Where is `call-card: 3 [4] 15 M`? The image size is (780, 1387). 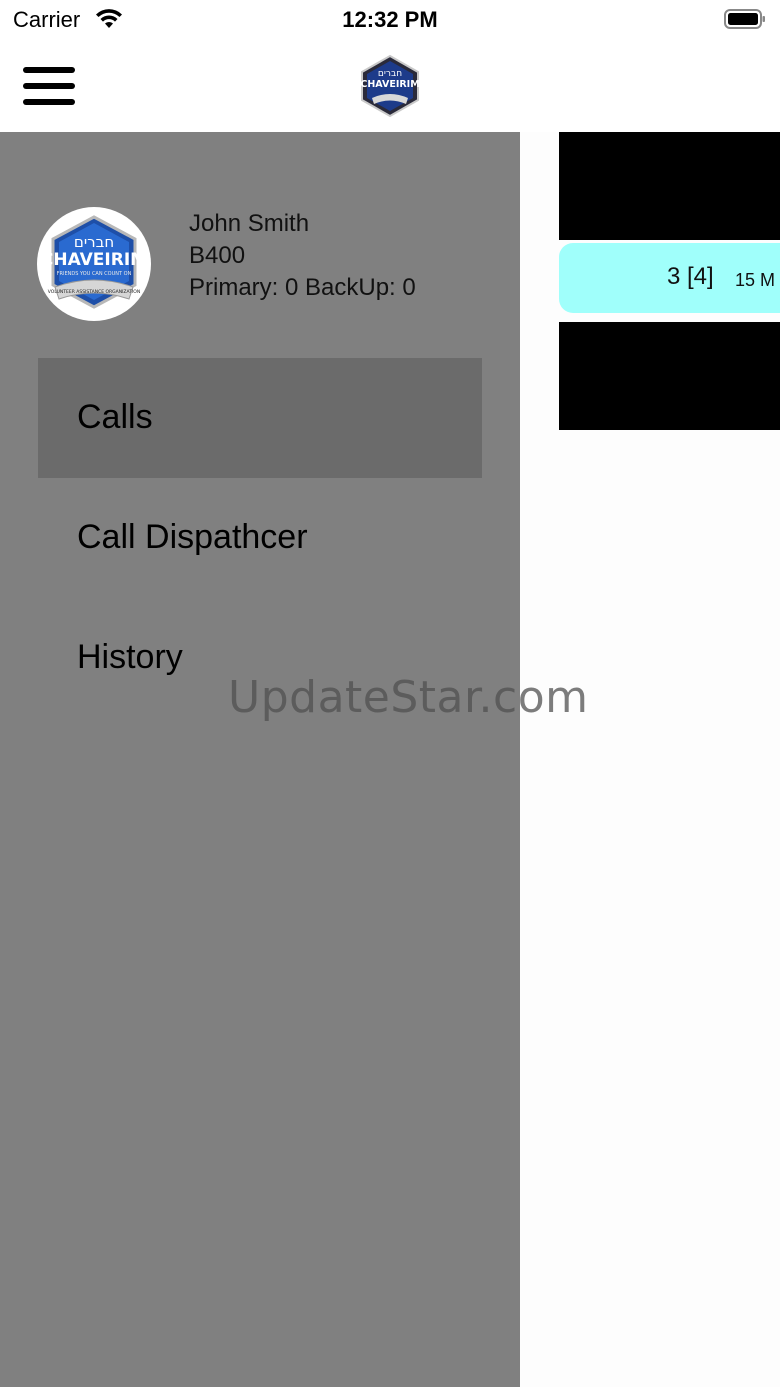
call-card: 3 [4] 15 M is located at coordinates (669, 278).